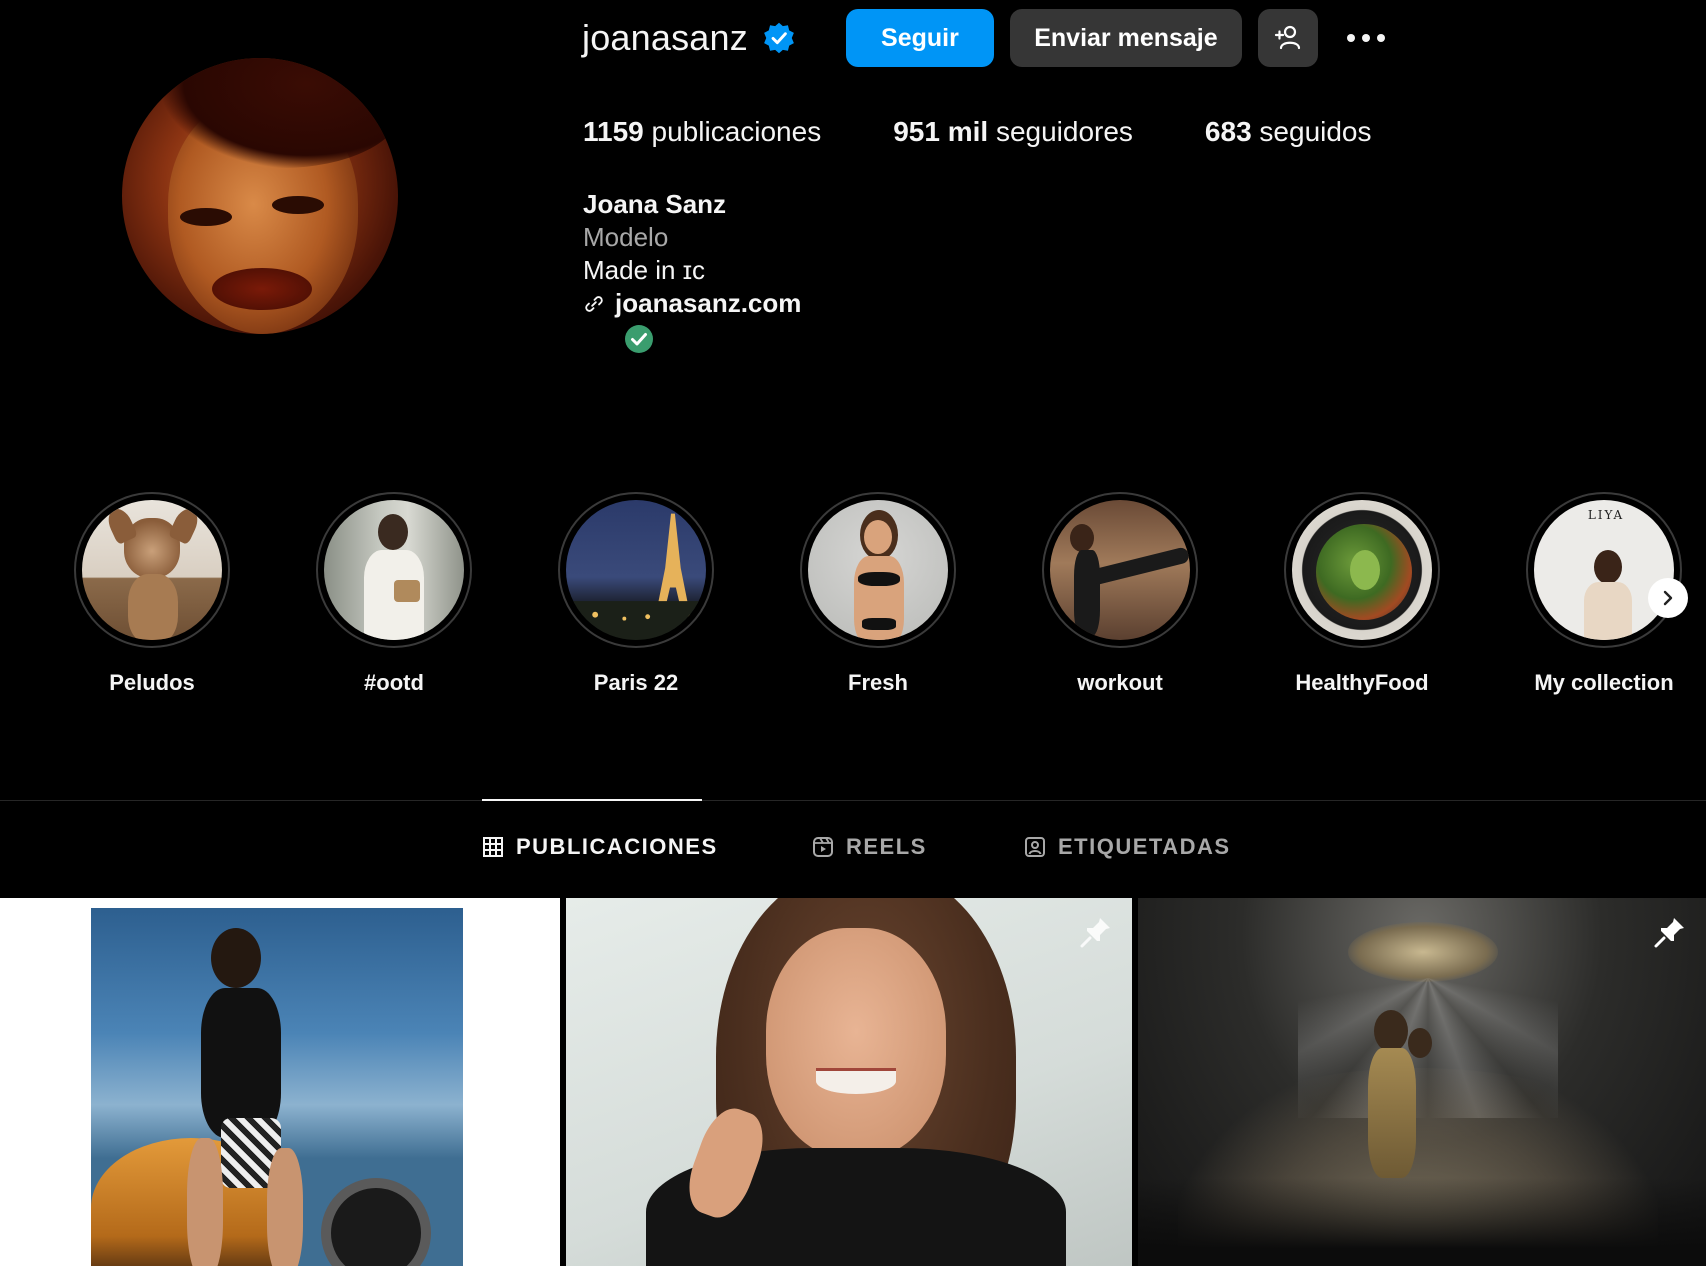 This screenshot has width=1706, height=1266. I want to click on collection-logo-text: LIYA, so click(1606, 515).